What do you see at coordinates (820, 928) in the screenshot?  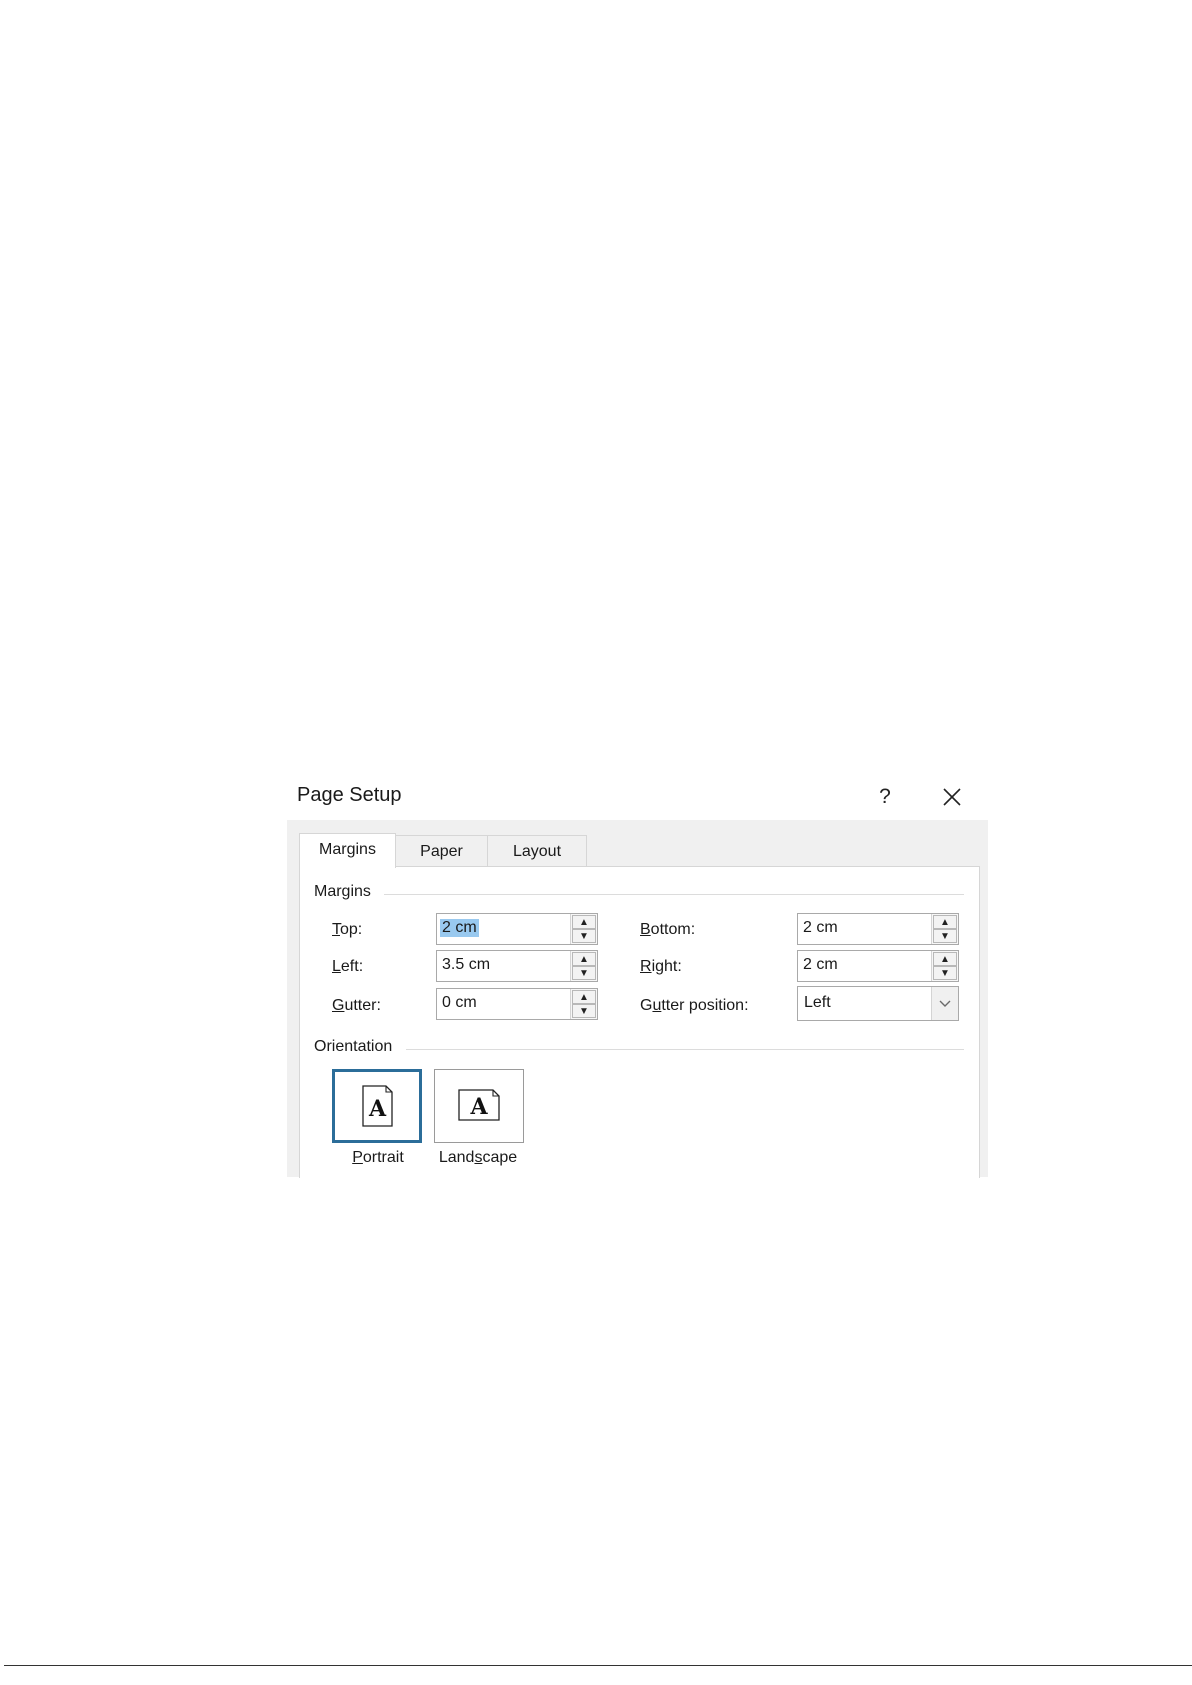 I see `bottom-margin-value: 2 cm` at bounding box center [820, 928].